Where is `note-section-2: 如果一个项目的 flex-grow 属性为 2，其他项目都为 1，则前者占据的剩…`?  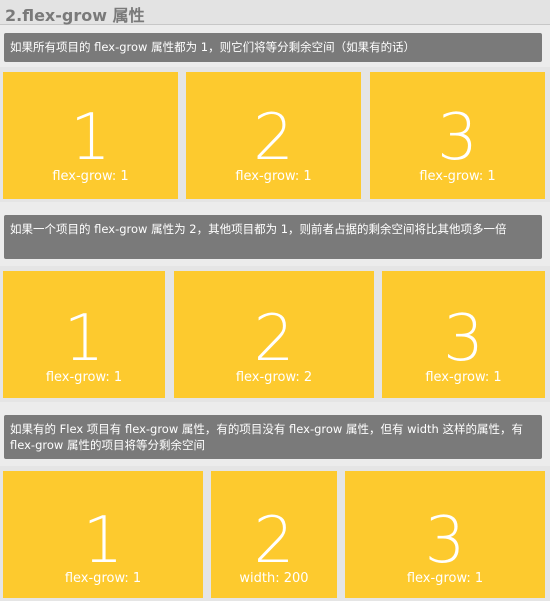 note-section-2: 如果一个项目的 flex-grow 属性为 2，其他项目都为 1，则前者占据的剩… is located at coordinates (273, 237).